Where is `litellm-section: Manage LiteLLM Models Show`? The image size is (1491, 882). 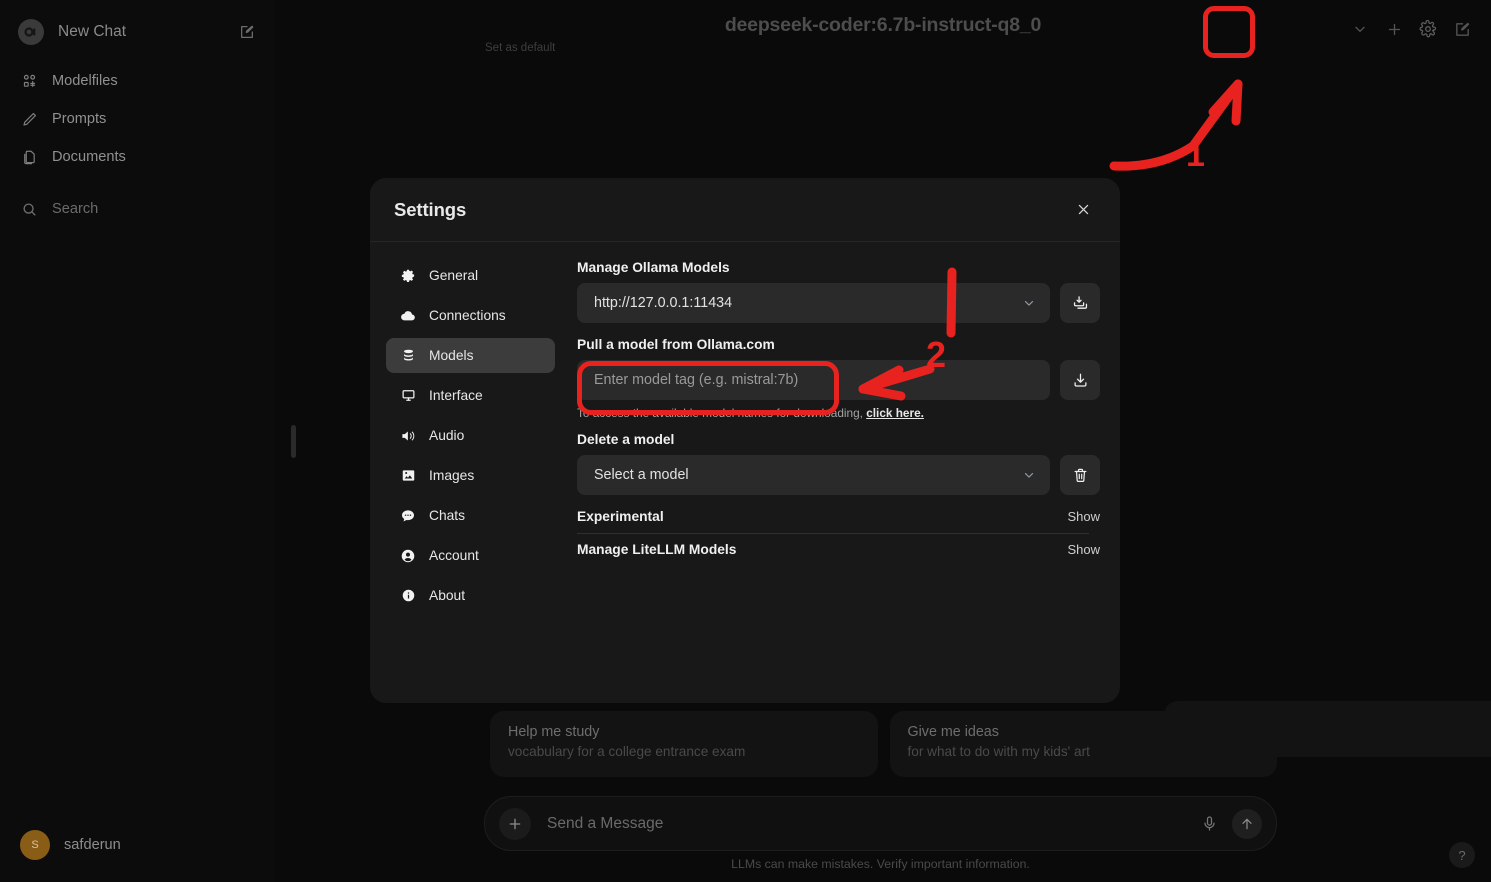 litellm-section: Manage LiteLLM Models Show is located at coordinates (838, 554).